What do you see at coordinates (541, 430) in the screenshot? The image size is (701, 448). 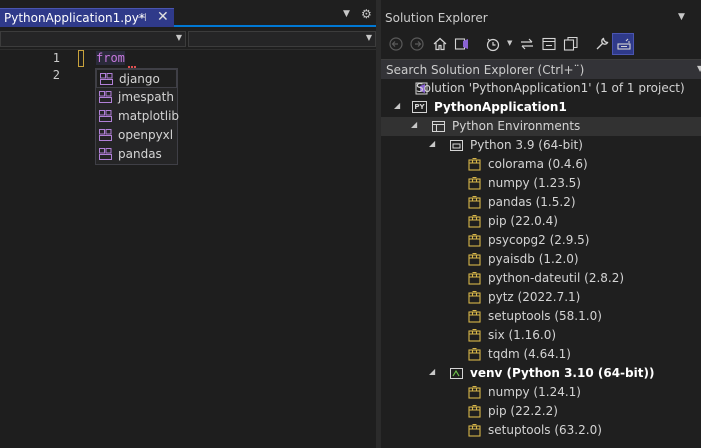 I see `tree-node-package: setuptools (63.2.0)` at bounding box center [541, 430].